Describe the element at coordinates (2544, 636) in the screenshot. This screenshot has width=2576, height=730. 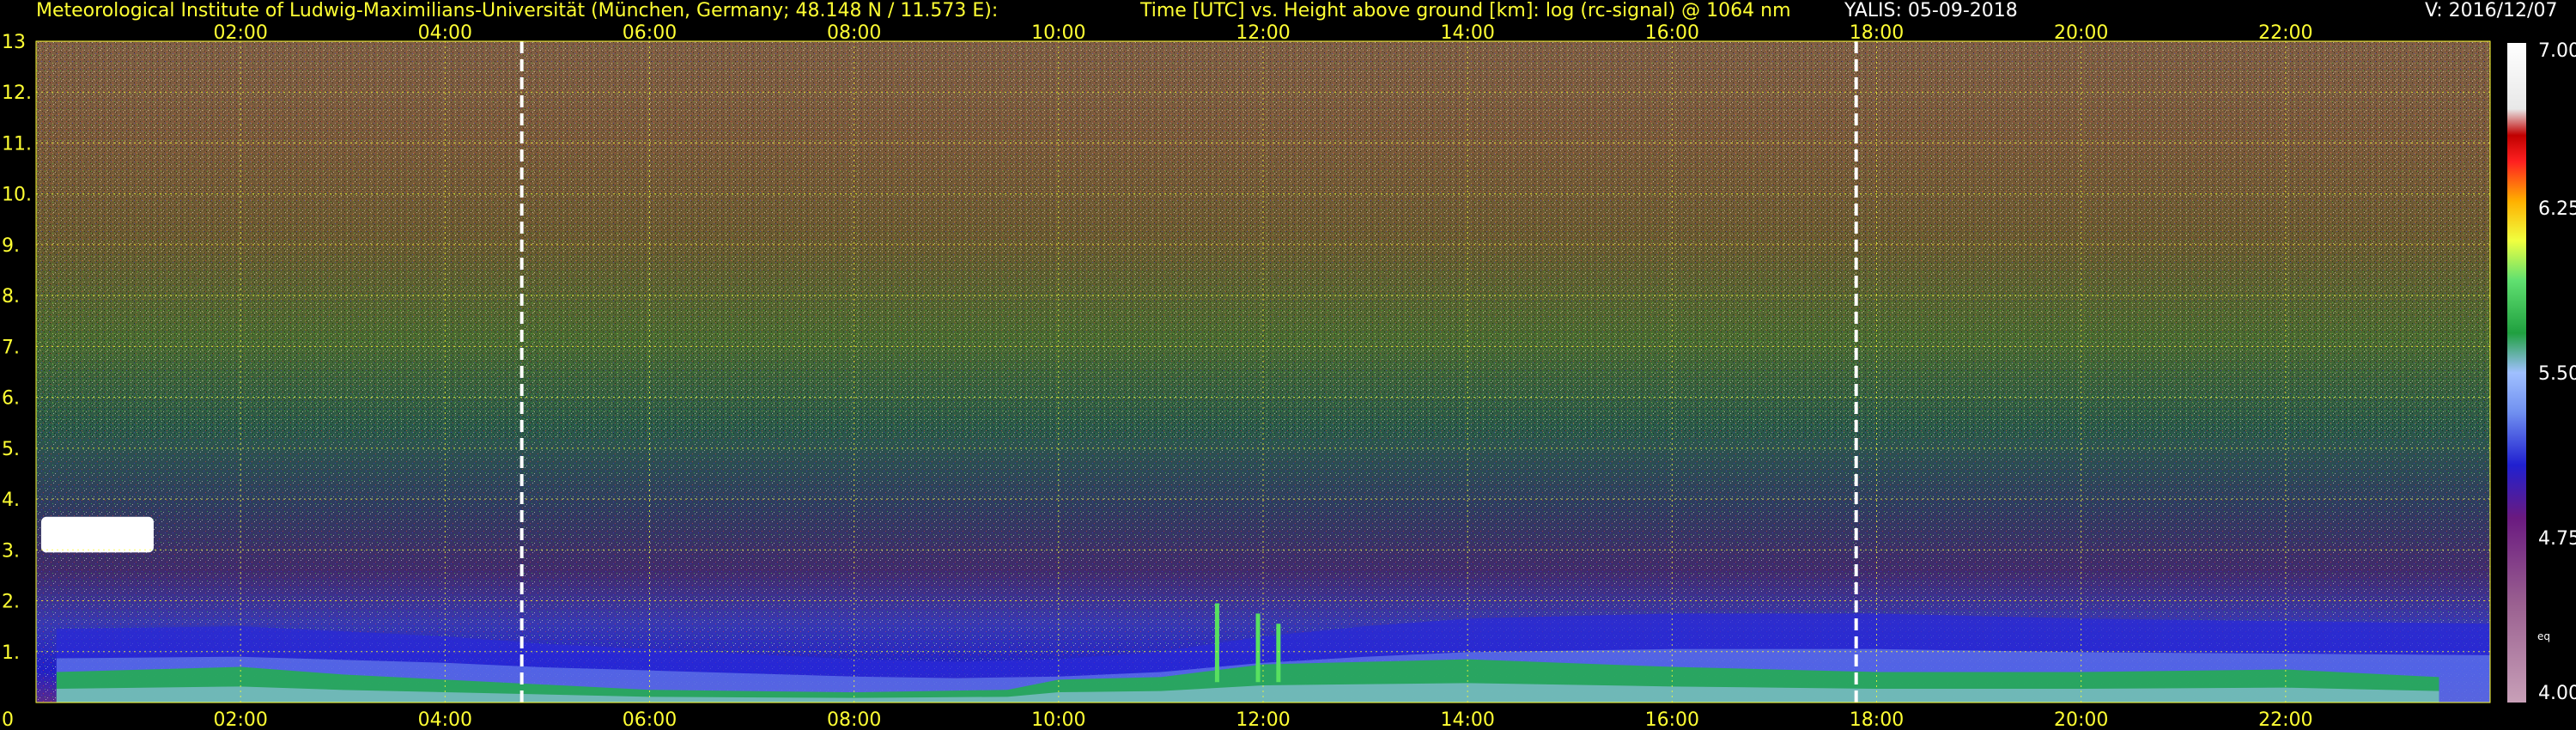
I see `colorbar-note: eq` at that location.